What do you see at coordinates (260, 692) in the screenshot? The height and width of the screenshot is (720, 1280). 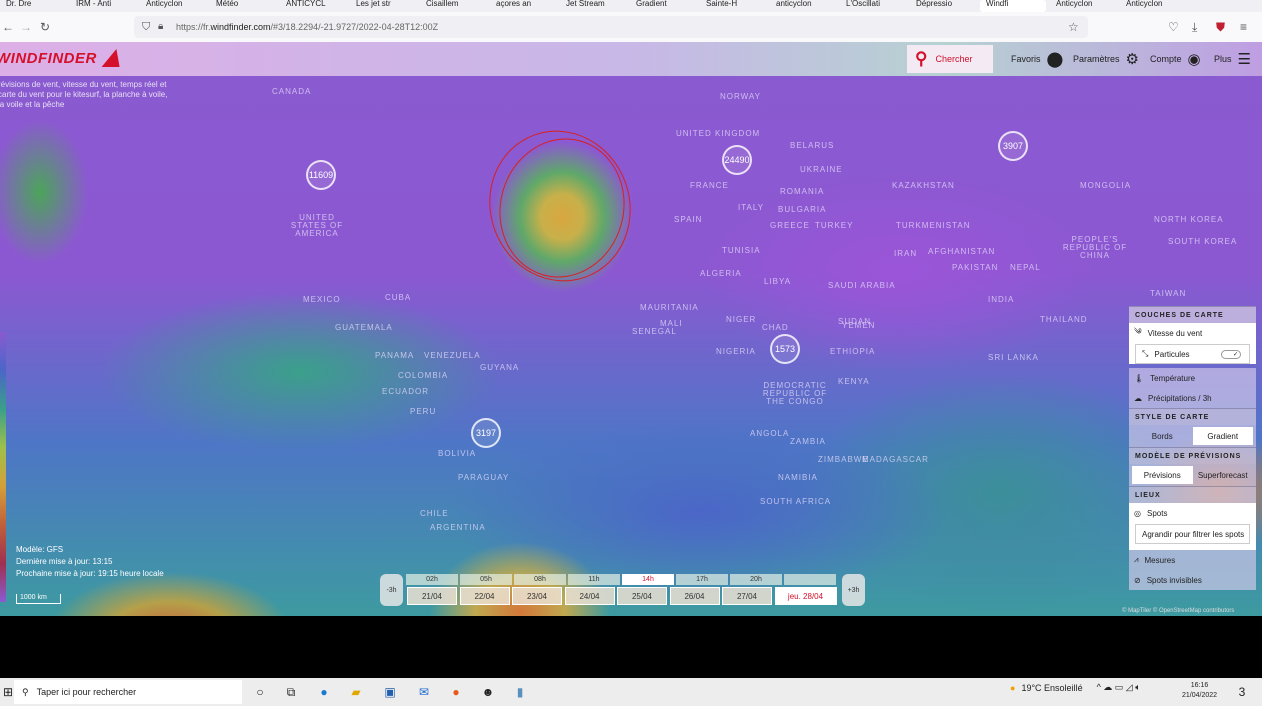 I see `cortana-icon: ○` at bounding box center [260, 692].